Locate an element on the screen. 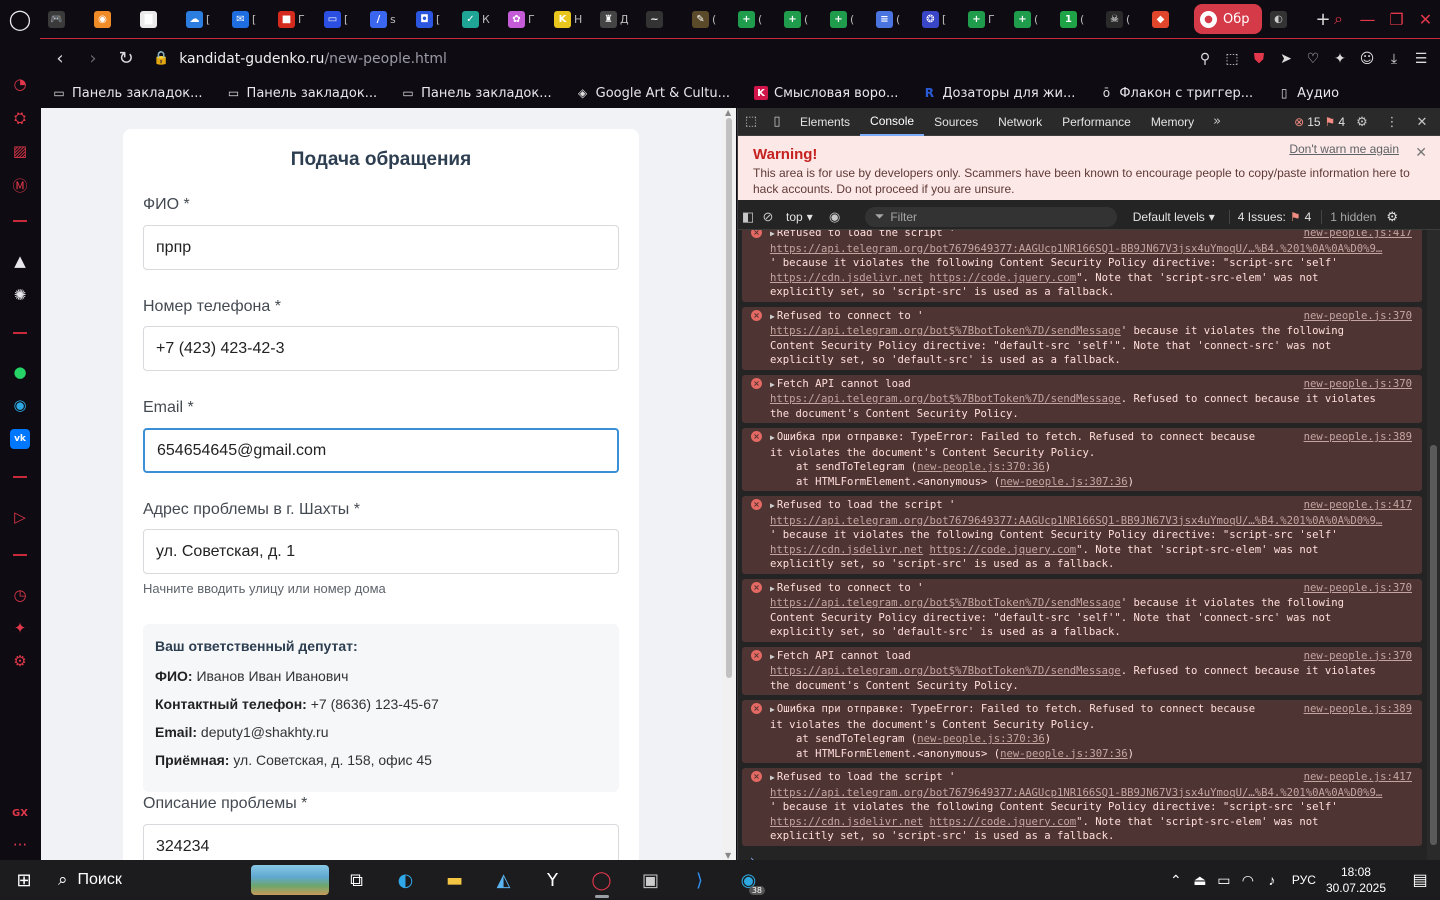 Image resolution: width=1440 pixels, height=900 pixels. phone-input: +7 (423) 423-42-3 is located at coordinates (381, 348).